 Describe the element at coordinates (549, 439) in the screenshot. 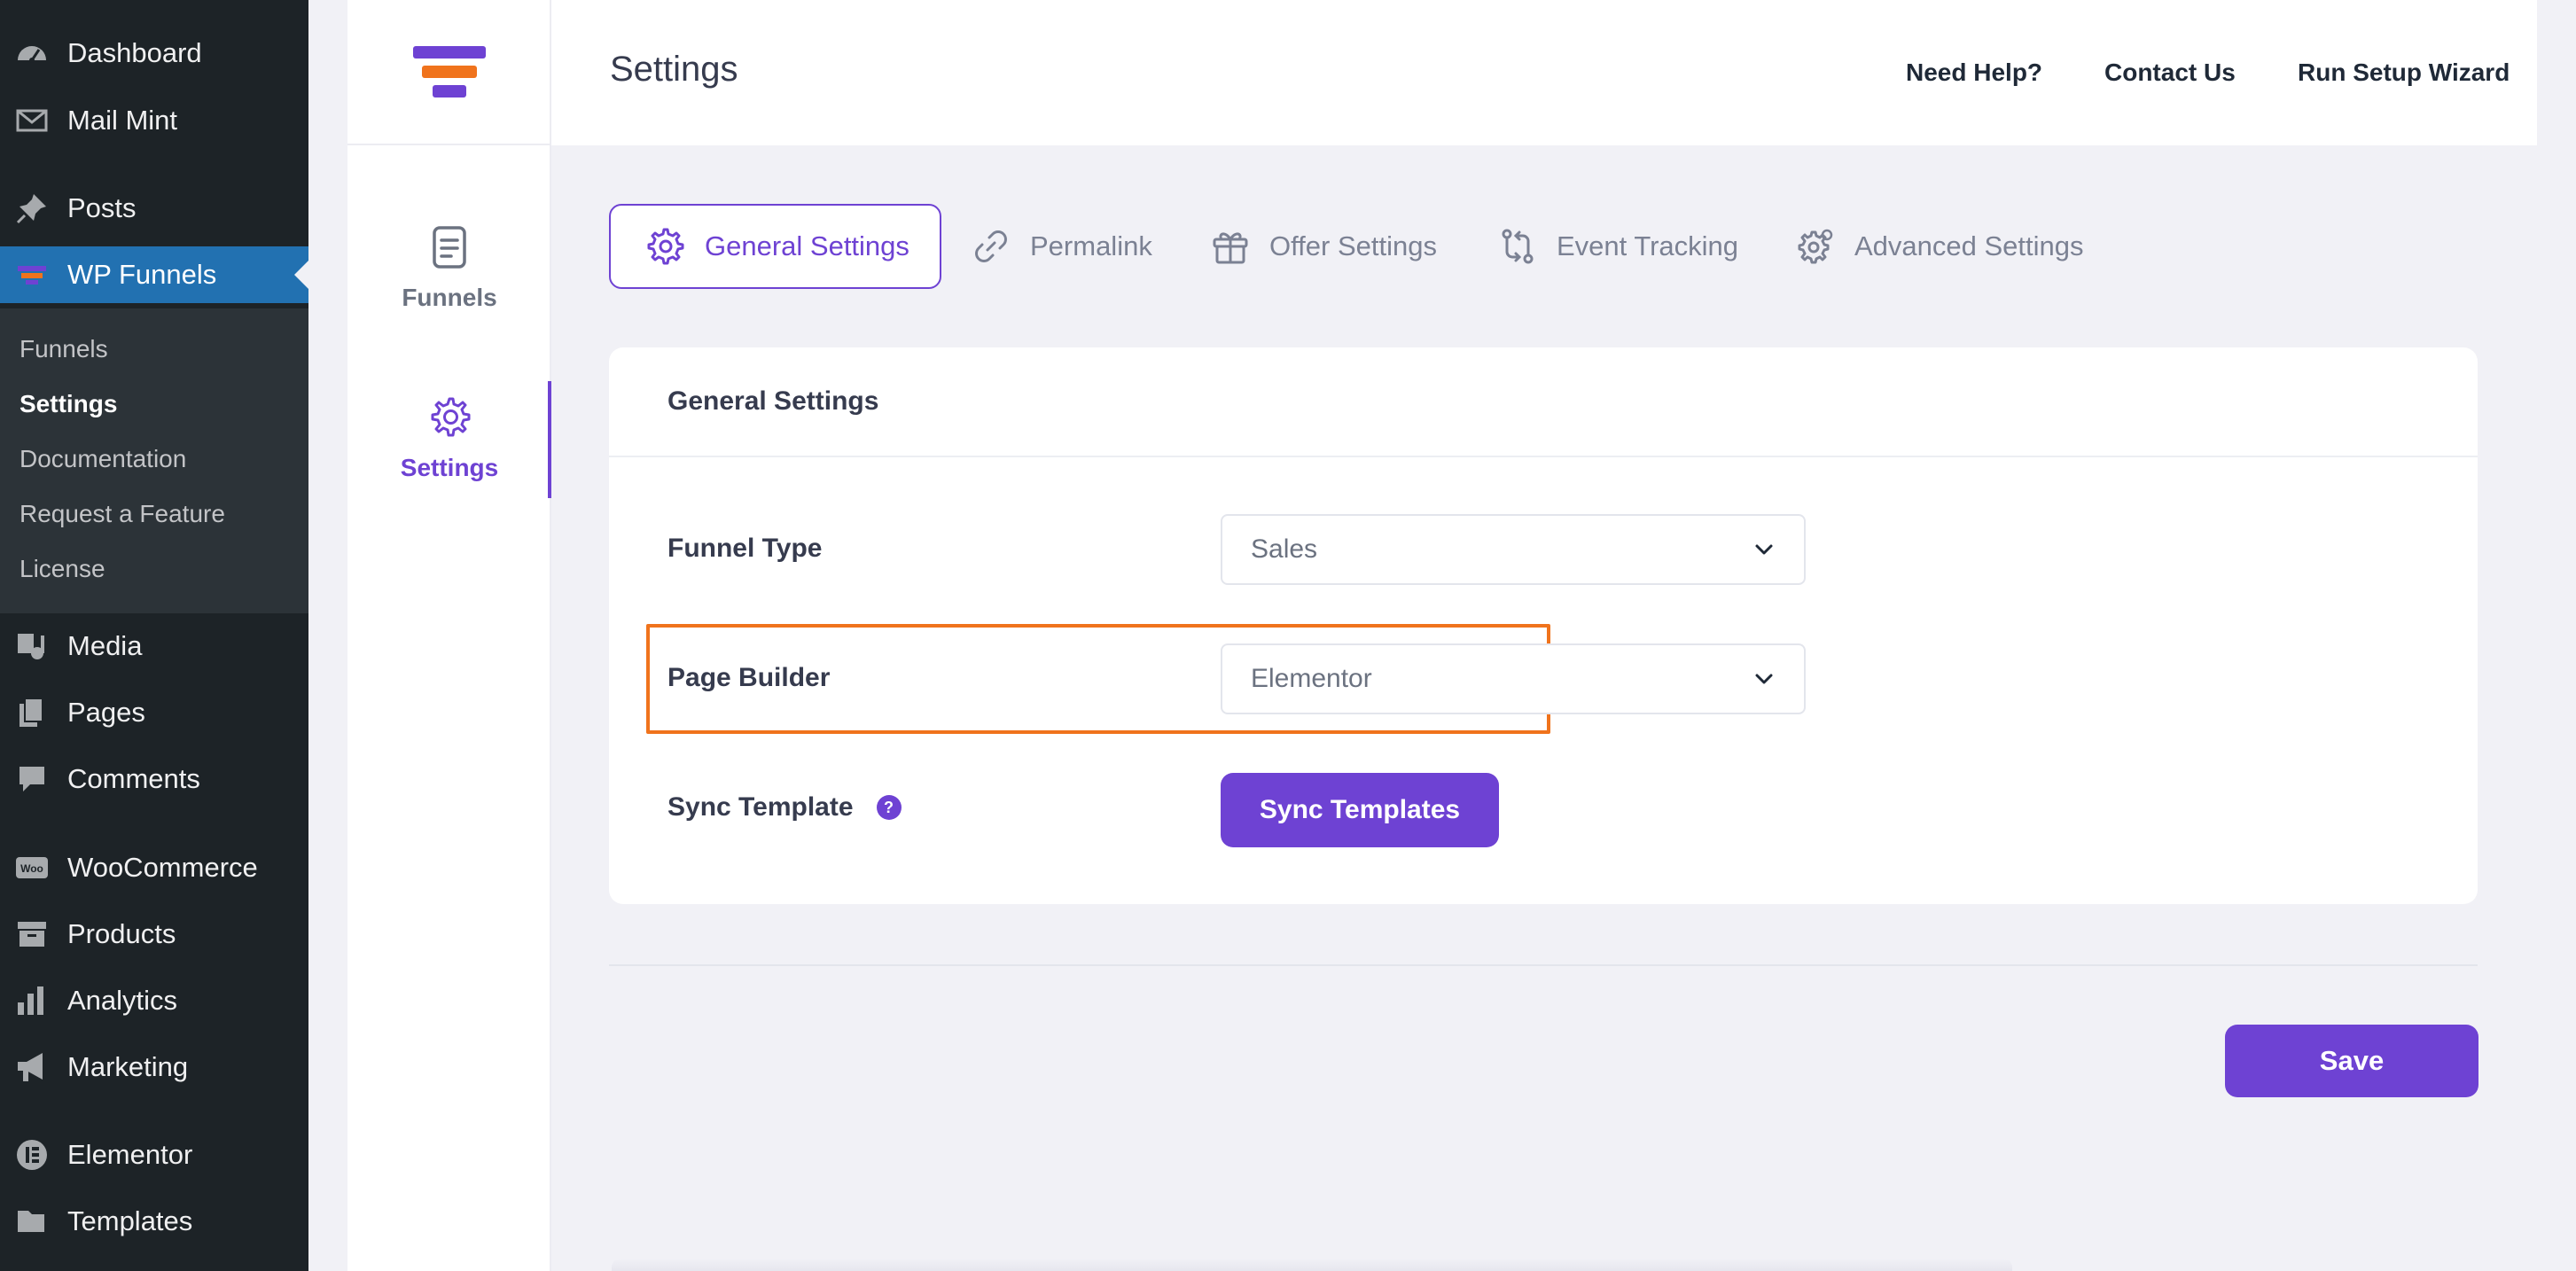

I see `rail-active-indicator` at that location.